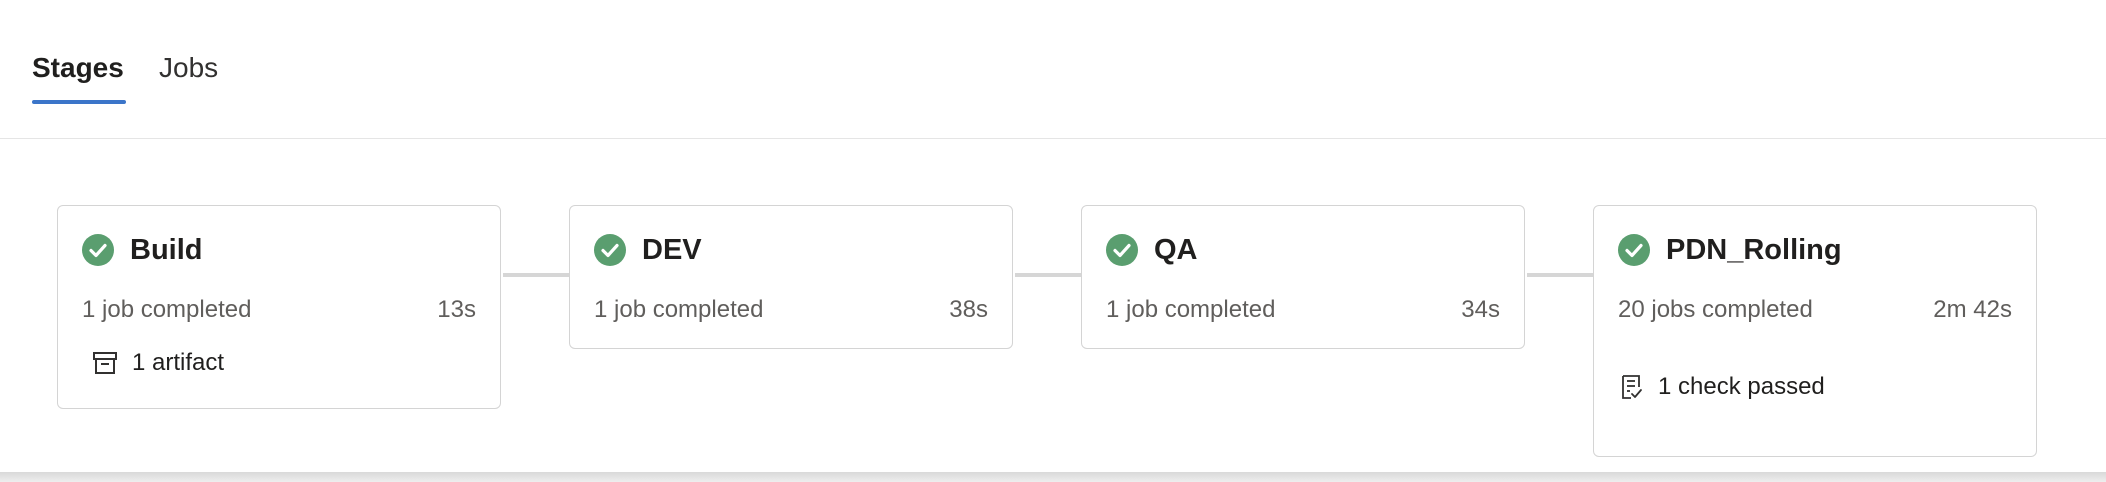  I want to click on stage-header: PDN_Rolling, so click(1730, 250).